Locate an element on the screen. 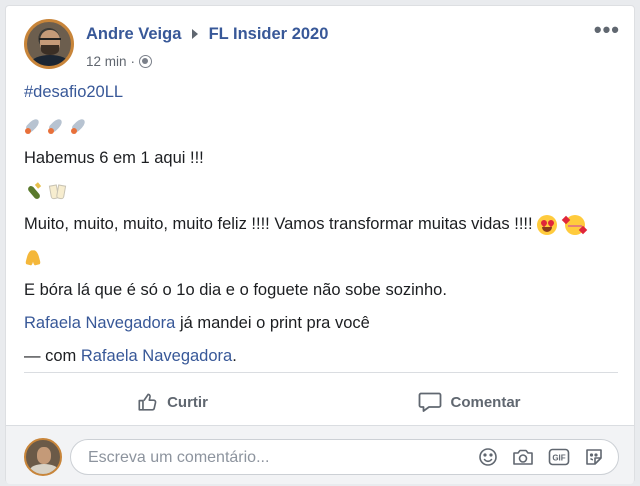 The image size is (640, 486). action-bar: Curtir Comentar is located at coordinates (321, 402).